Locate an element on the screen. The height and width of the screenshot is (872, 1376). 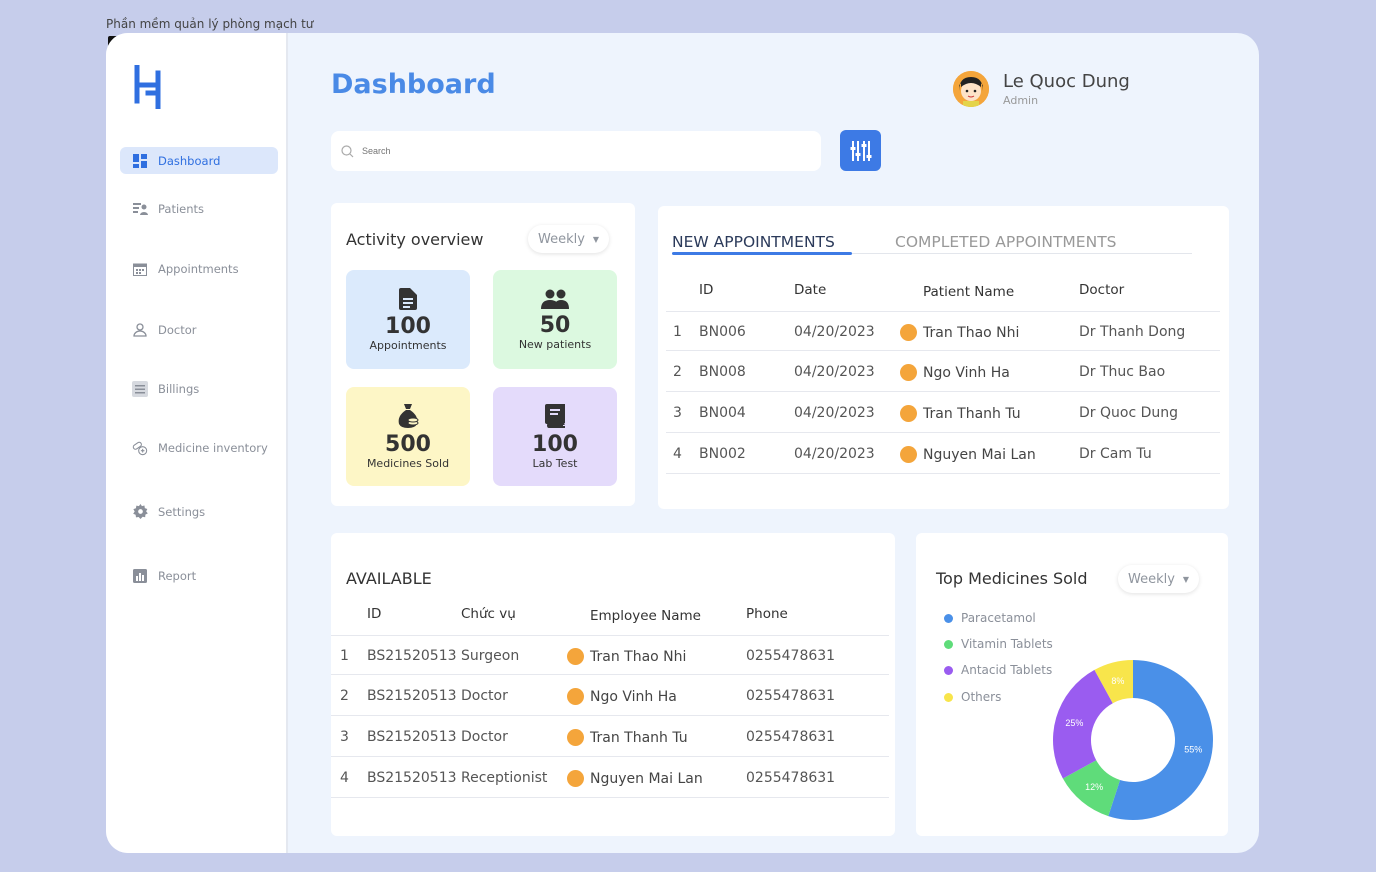
sidebar-item-label: Settings is located at coordinates (182, 511).